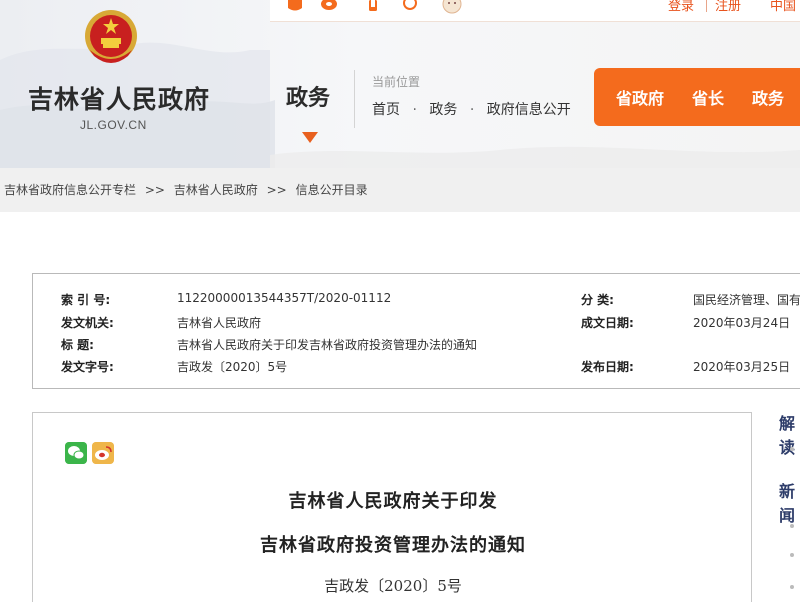 The height and width of the screenshot is (602, 800). I want to click on main-nav: 省政府 省长 政务, so click(697, 97).